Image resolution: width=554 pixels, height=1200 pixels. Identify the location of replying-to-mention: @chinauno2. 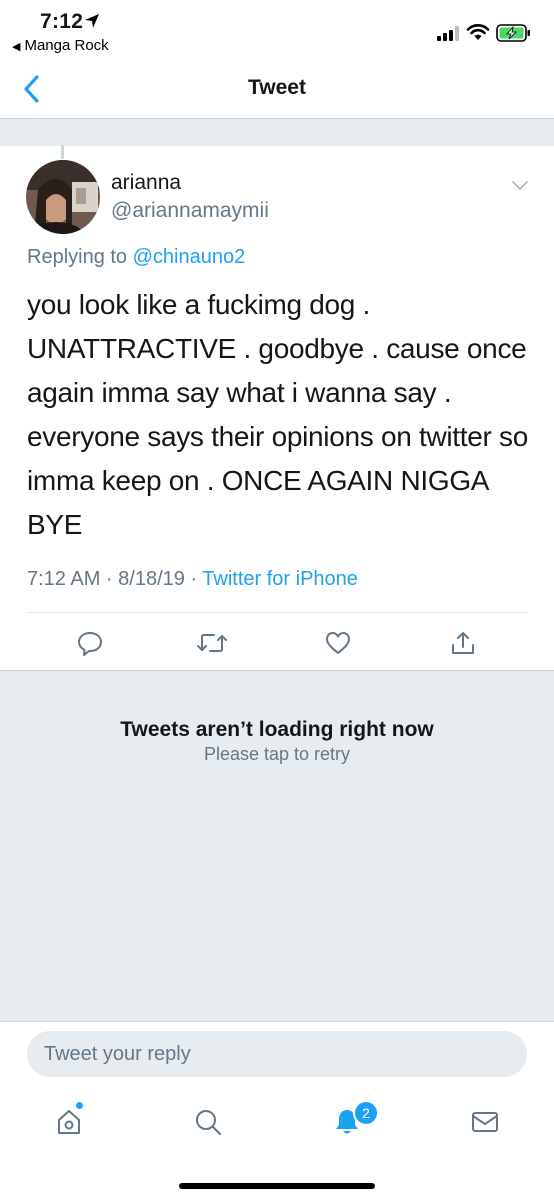
(189, 257).